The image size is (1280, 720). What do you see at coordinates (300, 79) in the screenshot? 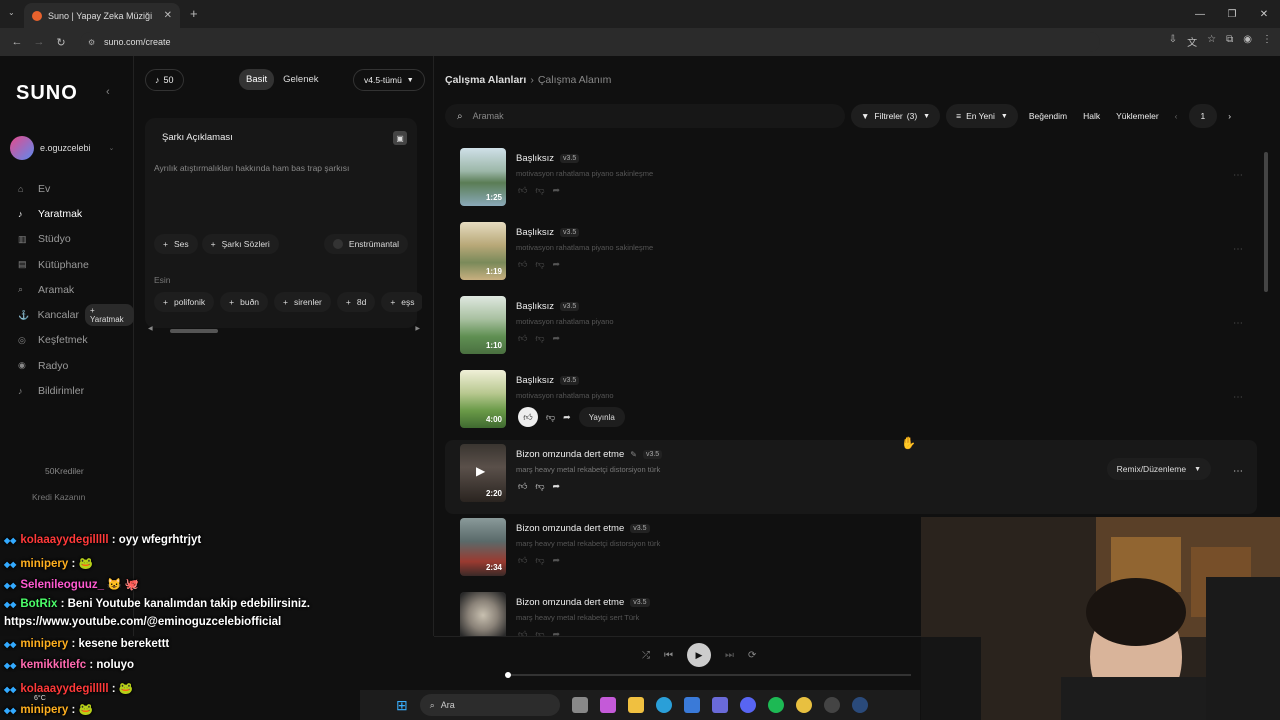
I see `mode-custom-button: Gelenek` at bounding box center [300, 79].